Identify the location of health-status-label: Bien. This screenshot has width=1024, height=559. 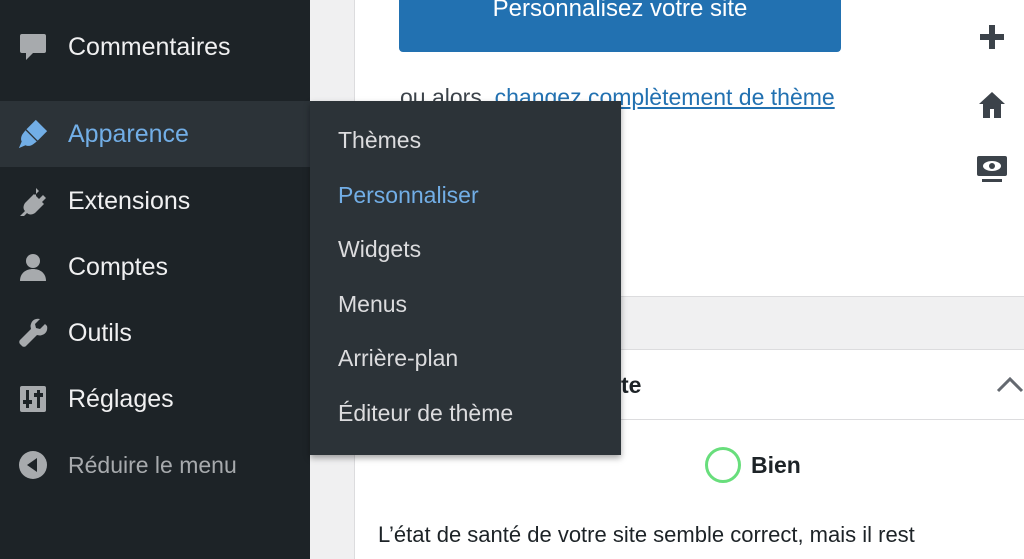
(776, 464).